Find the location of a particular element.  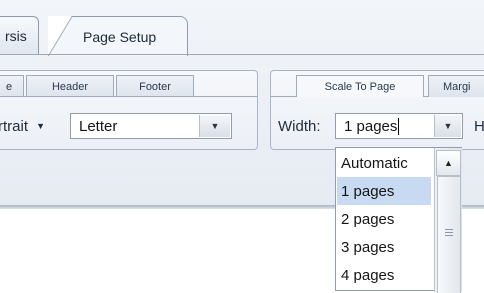

tab-page-setup: Page Setup is located at coordinates (118, 36).